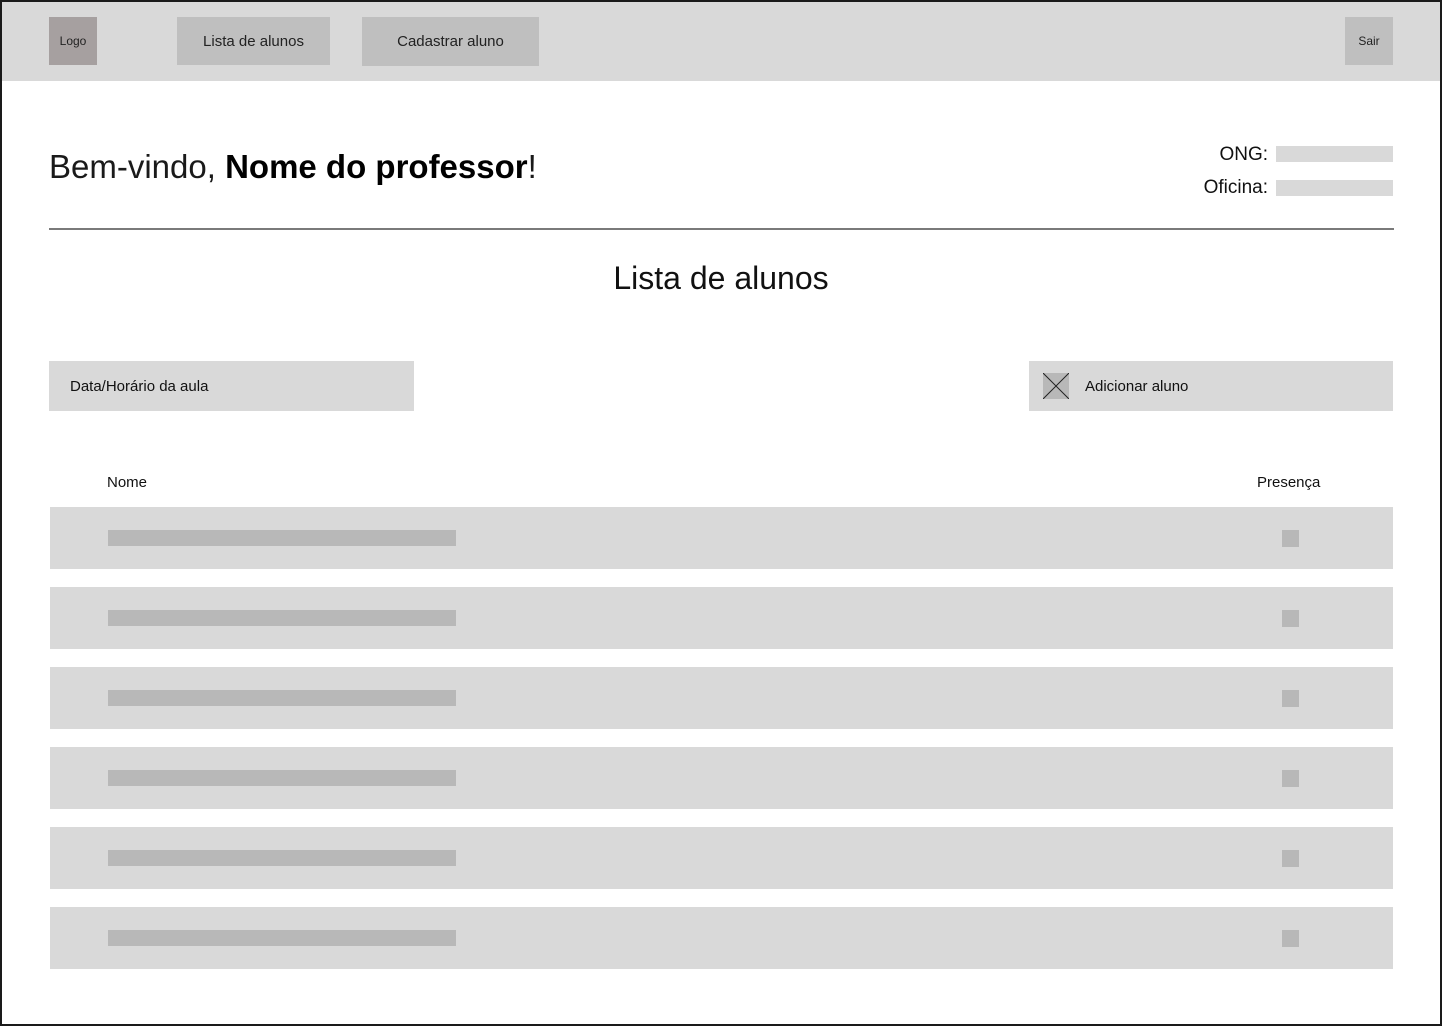 This screenshot has height=1026, width=1442. Describe the element at coordinates (139, 386) in the screenshot. I see `class-datetime-label: Data/Horário da aula` at that location.